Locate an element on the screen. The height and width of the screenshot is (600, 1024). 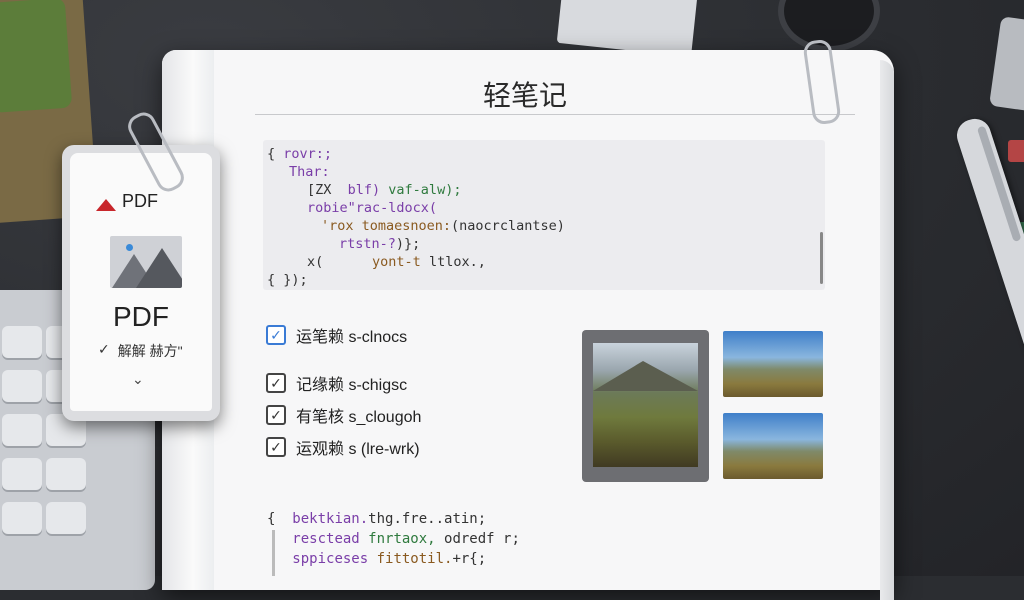
code-token: +r{; is located at coordinates (469, 559).